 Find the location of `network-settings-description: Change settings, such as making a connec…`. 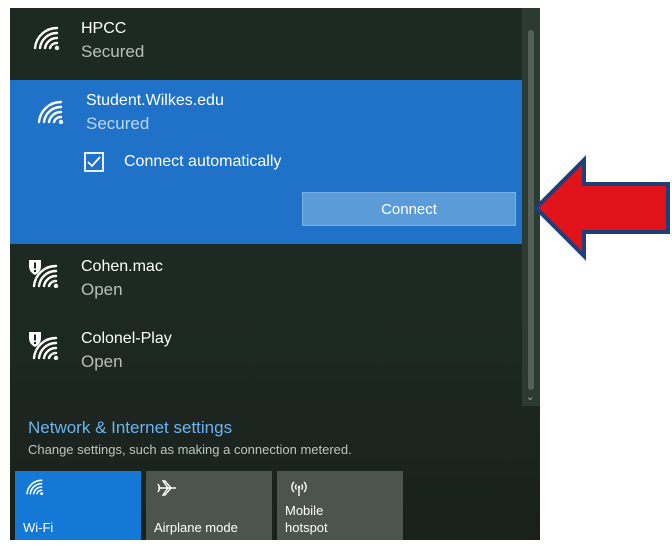

network-settings-description: Change settings, such as making a connec… is located at coordinates (190, 449).